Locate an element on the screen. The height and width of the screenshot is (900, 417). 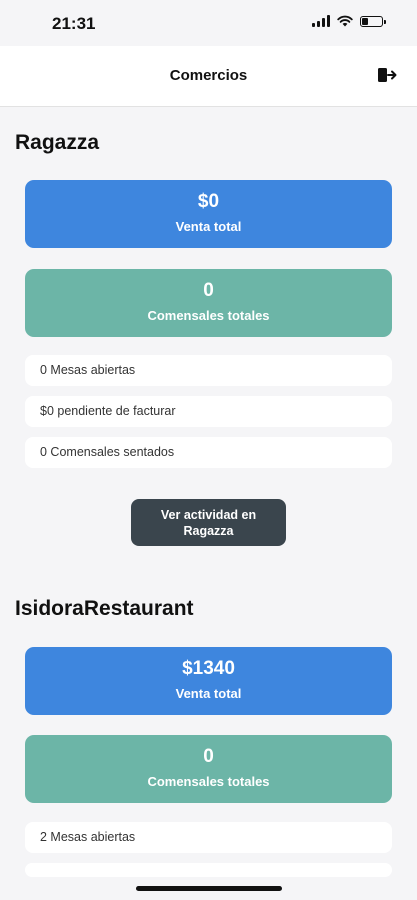
nav-bar: Comercios is located at coordinates (208, 76).